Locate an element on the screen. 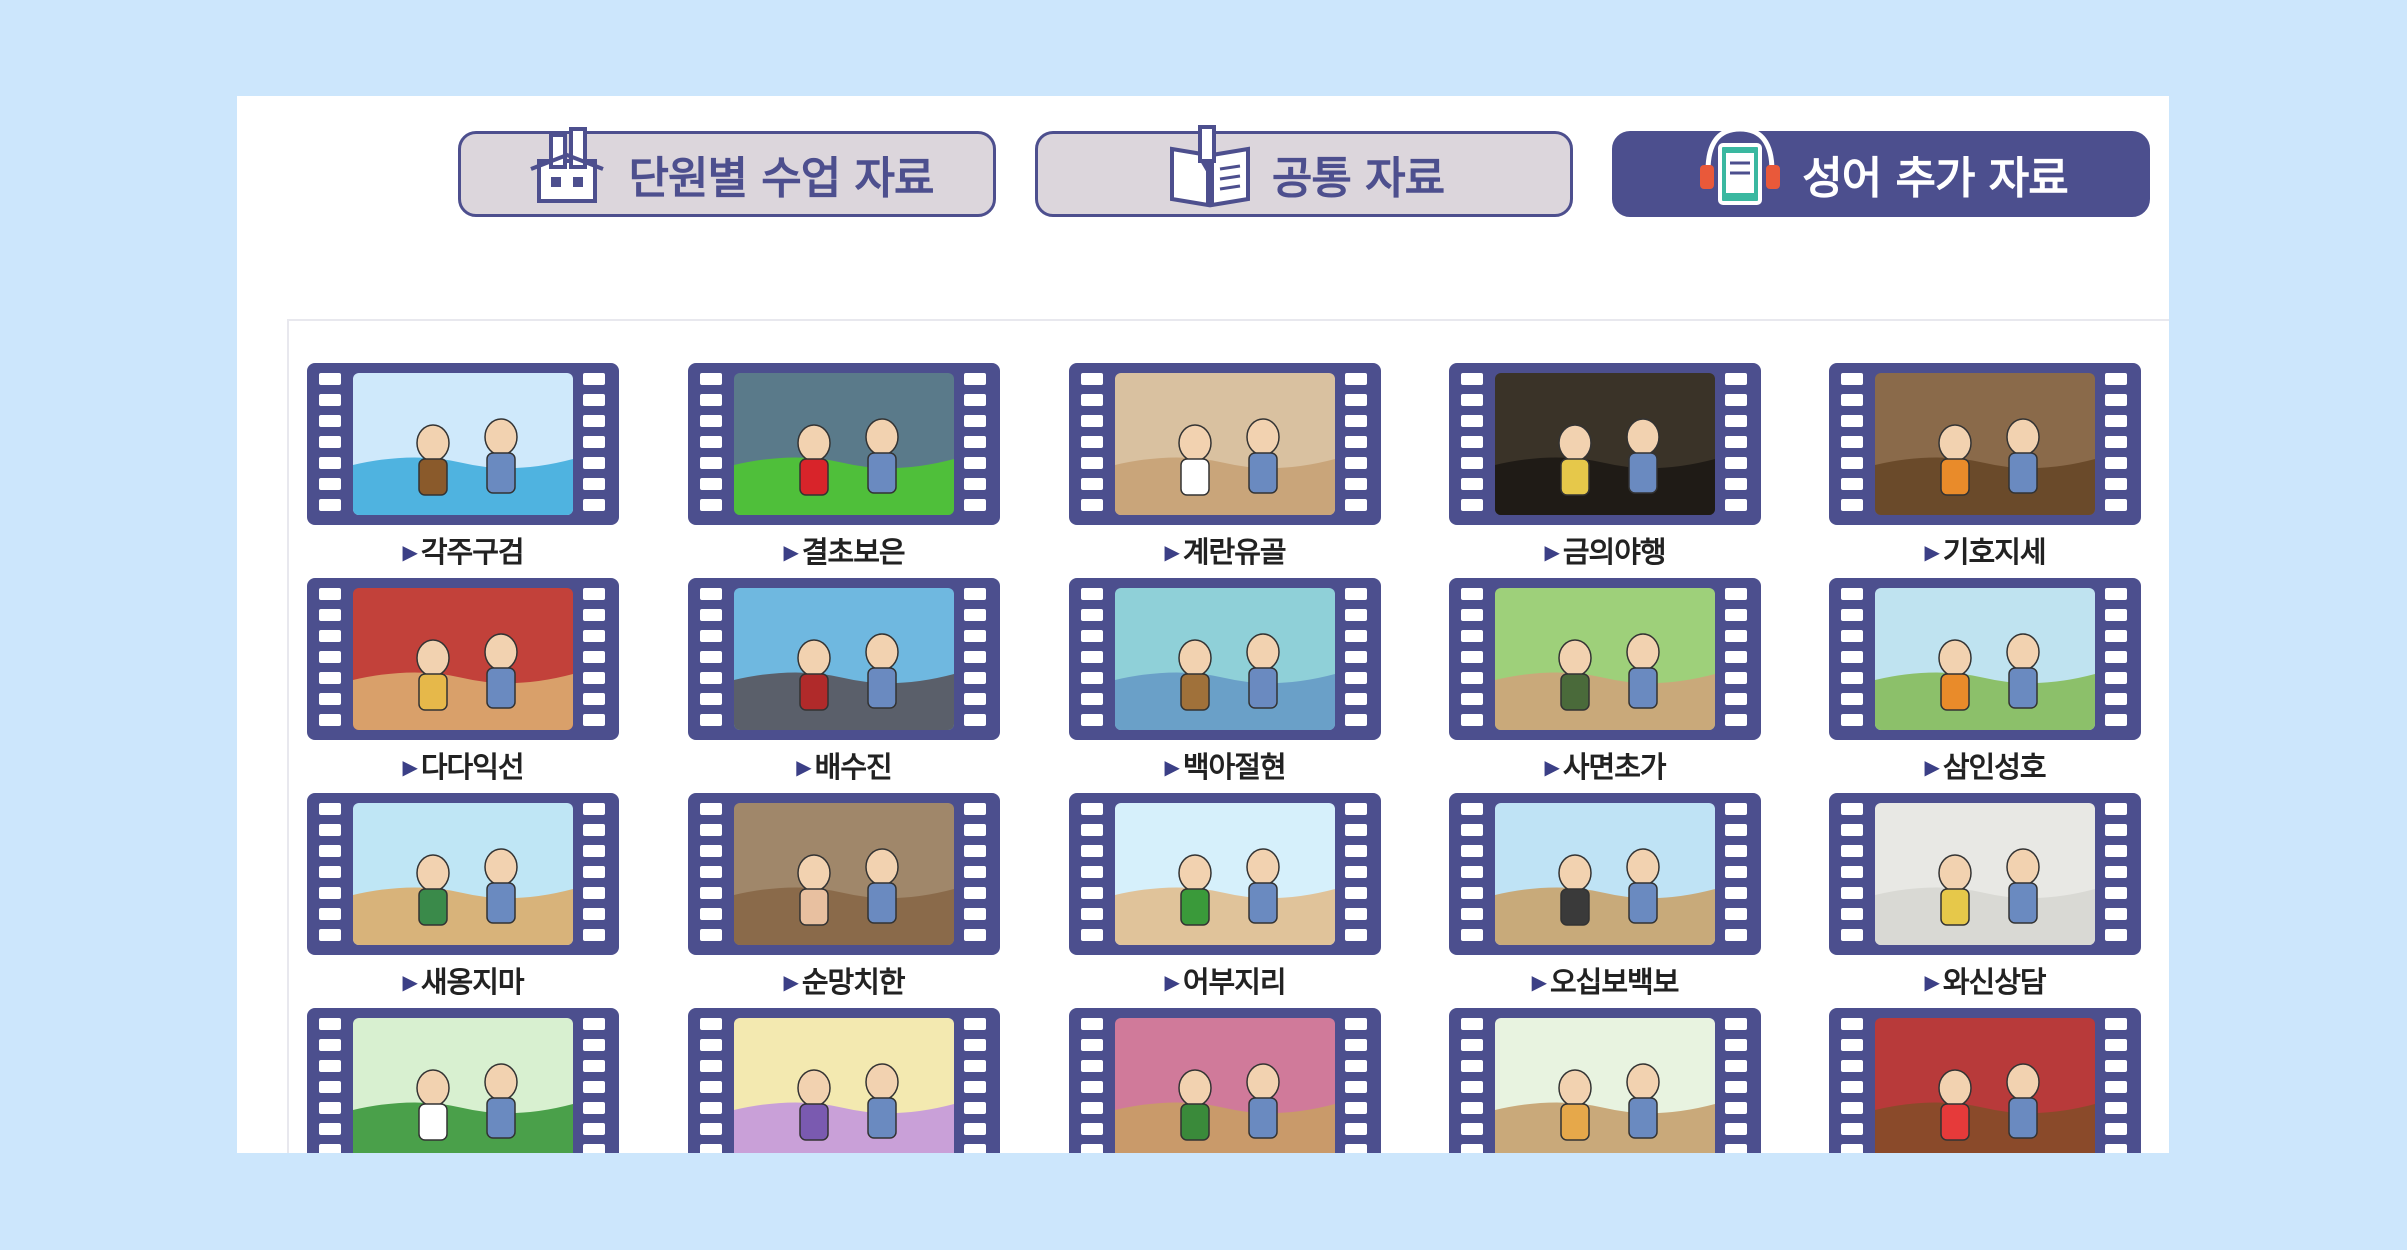  tab-common-materials: 공통 자료 is located at coordinates (1304, 171).